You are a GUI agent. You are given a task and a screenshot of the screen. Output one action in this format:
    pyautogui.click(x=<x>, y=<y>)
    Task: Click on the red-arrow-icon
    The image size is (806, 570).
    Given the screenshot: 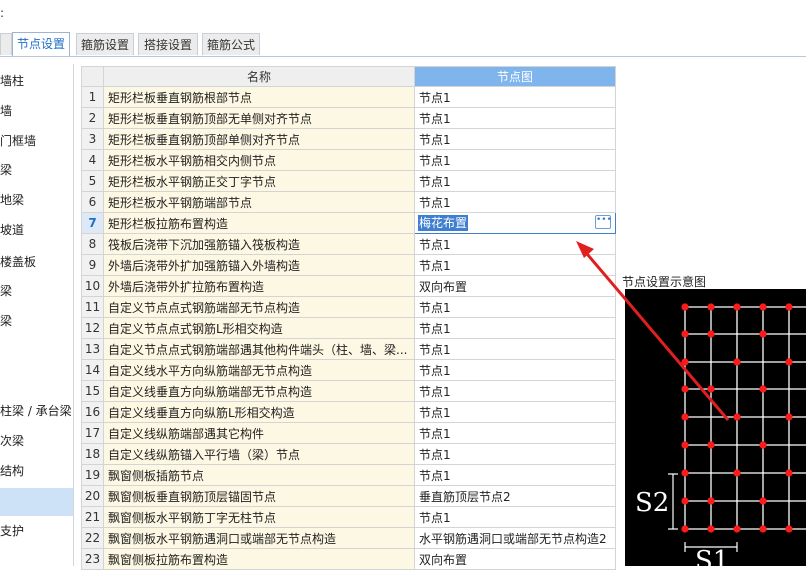 What is the action you would take?
    pyautogui.click(x=653, y=331)
    